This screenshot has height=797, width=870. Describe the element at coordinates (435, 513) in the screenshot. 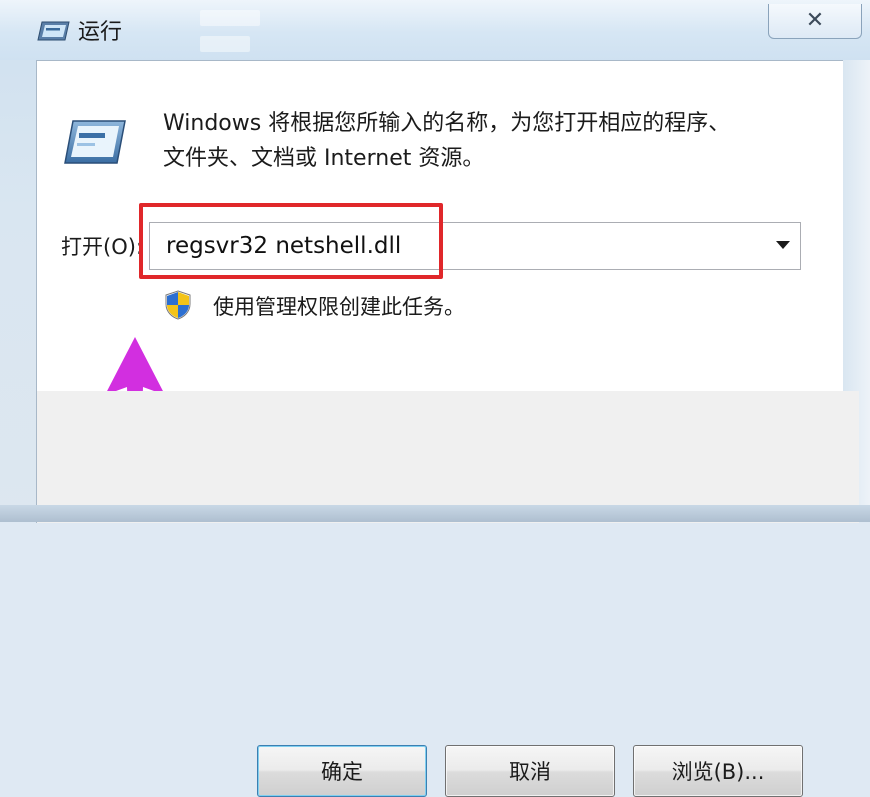

I see `window-bottom-border` at that location.